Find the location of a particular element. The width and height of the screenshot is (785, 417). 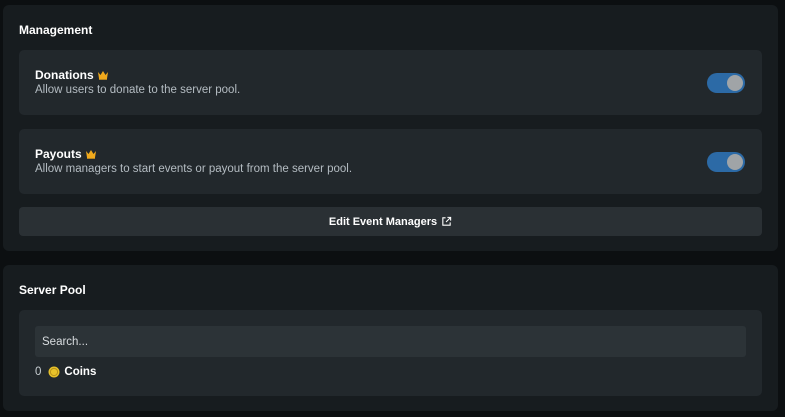

coin-icon is located at coordinates (54, 372).